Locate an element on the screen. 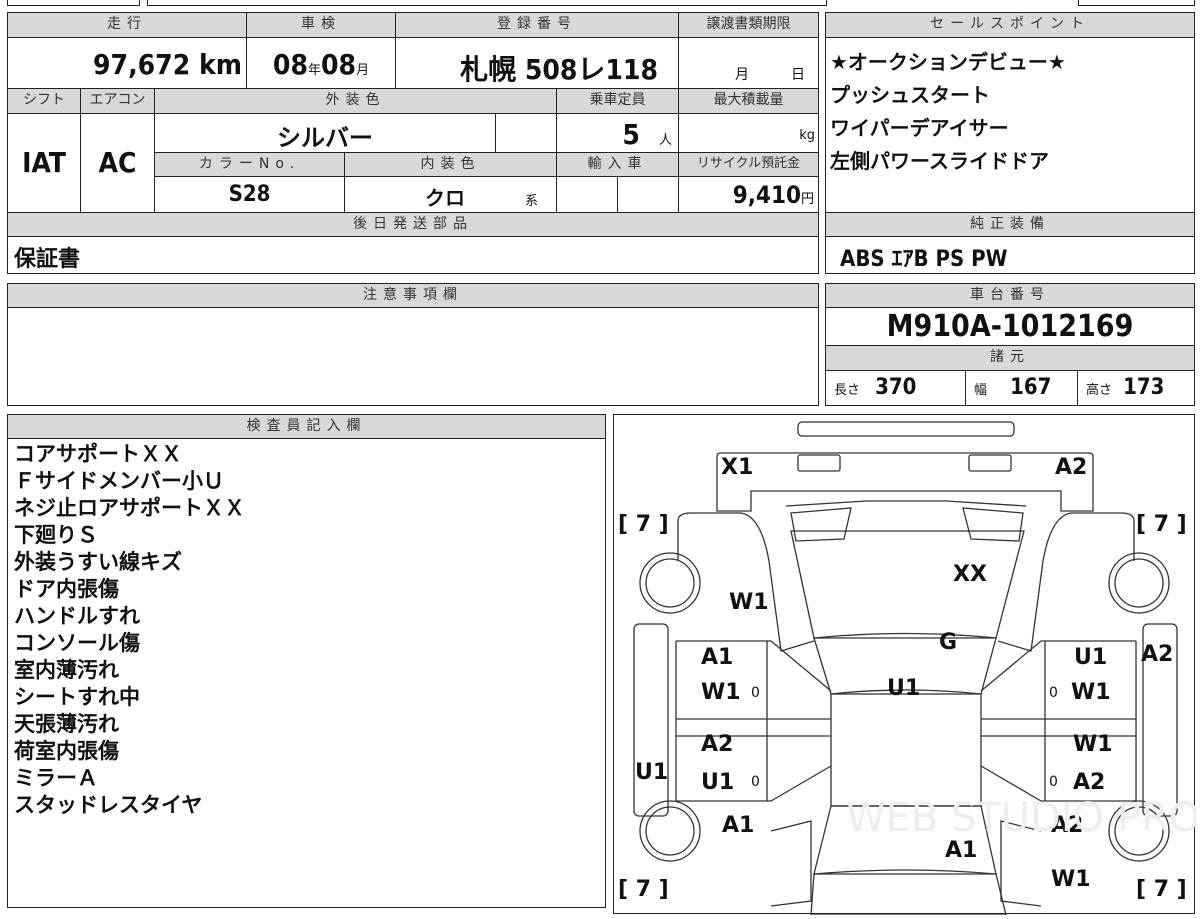 The image size is (1200, 919). sales-point-item: ★オークションデビュー★ is located at coordinates (948, 62).